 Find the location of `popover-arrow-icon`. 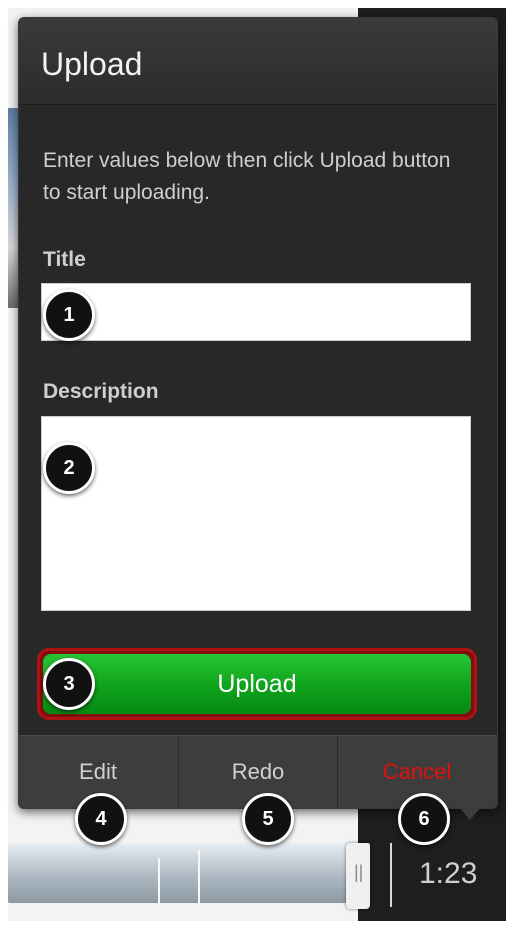

popover-arrow-icon is located at coordinates (470, 813).